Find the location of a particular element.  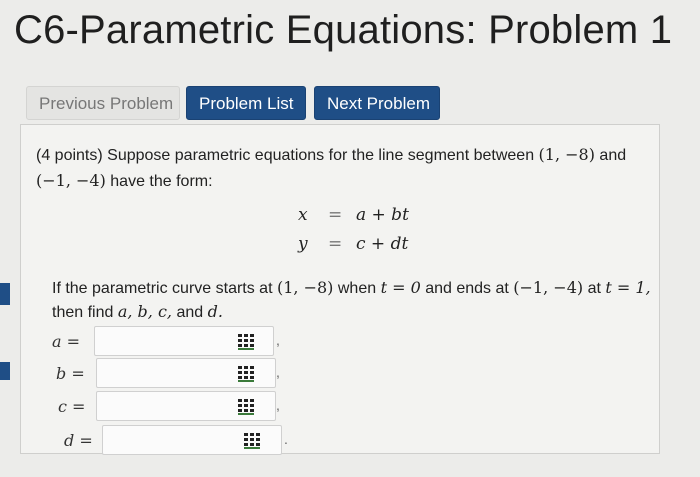

question-when: when is located at coordinates (357, 288).